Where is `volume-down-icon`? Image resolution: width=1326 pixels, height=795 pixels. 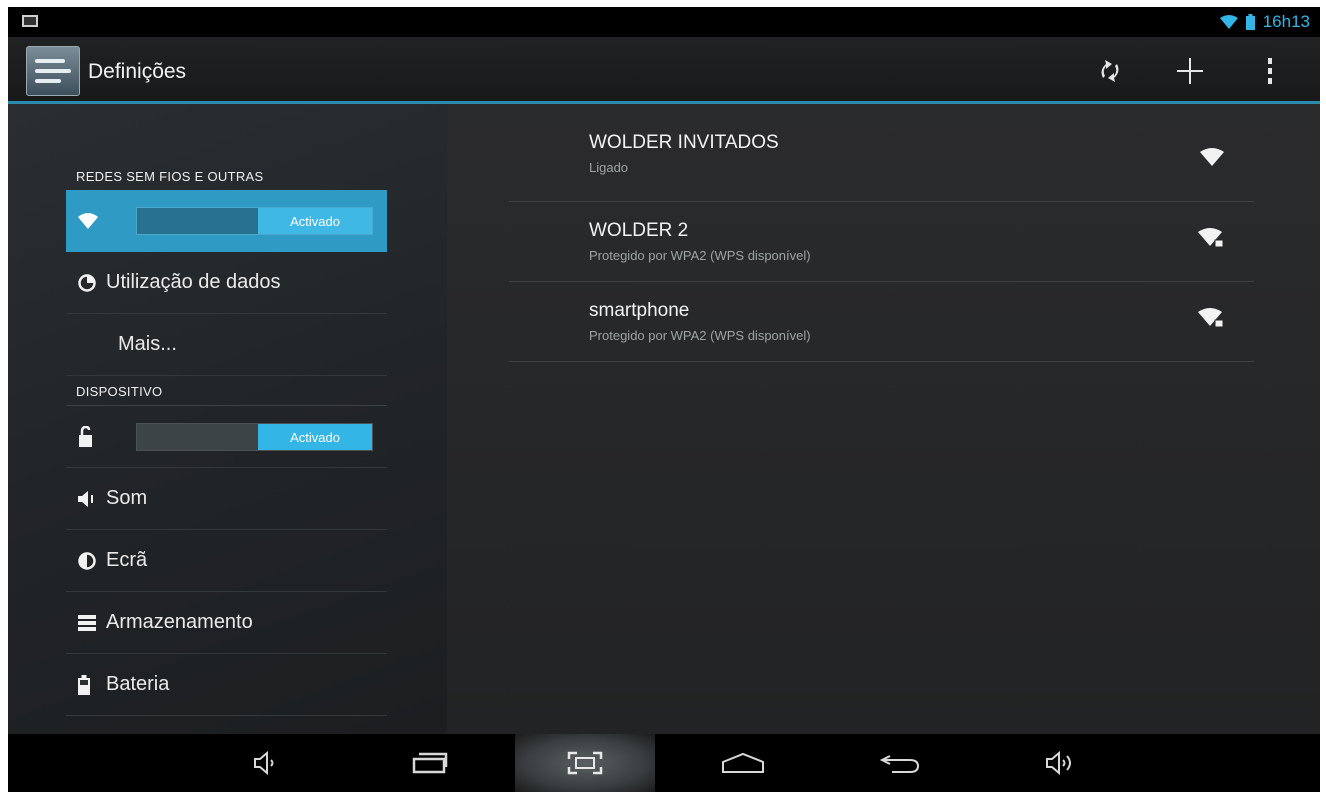
volume-down-icon is located at coordinates (264, 763).